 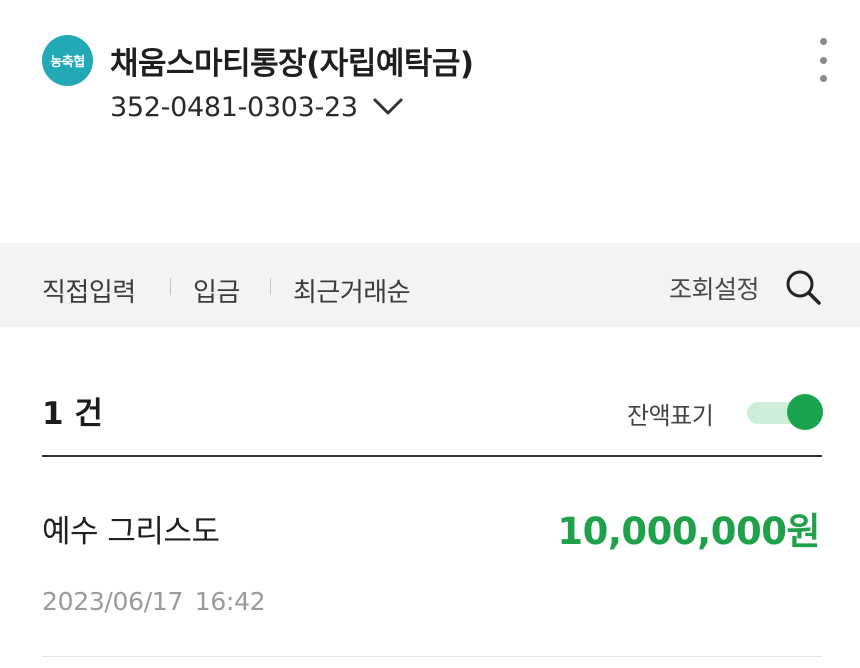 I want to click on more-menu-button, so click(x=823, y=60).